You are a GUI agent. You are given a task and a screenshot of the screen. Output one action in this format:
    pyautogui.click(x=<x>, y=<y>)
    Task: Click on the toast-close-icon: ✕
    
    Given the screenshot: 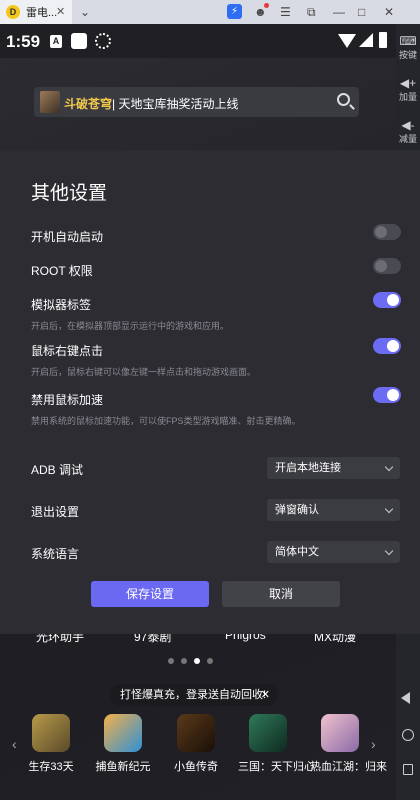 What is the action you would take?
    pyautogui.click(x=265, y=695)
    